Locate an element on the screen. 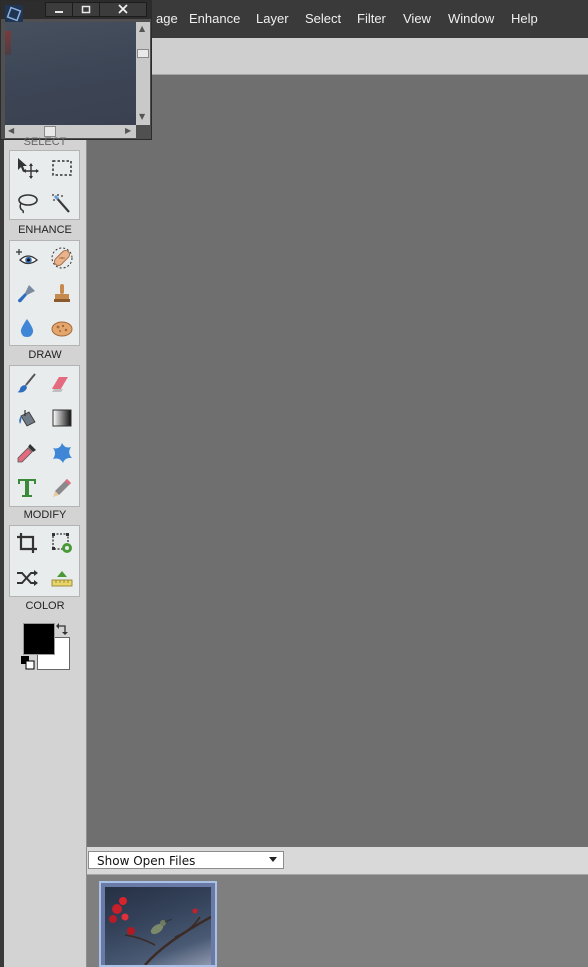  toolbox-edge is located at coordinates (2, 553).